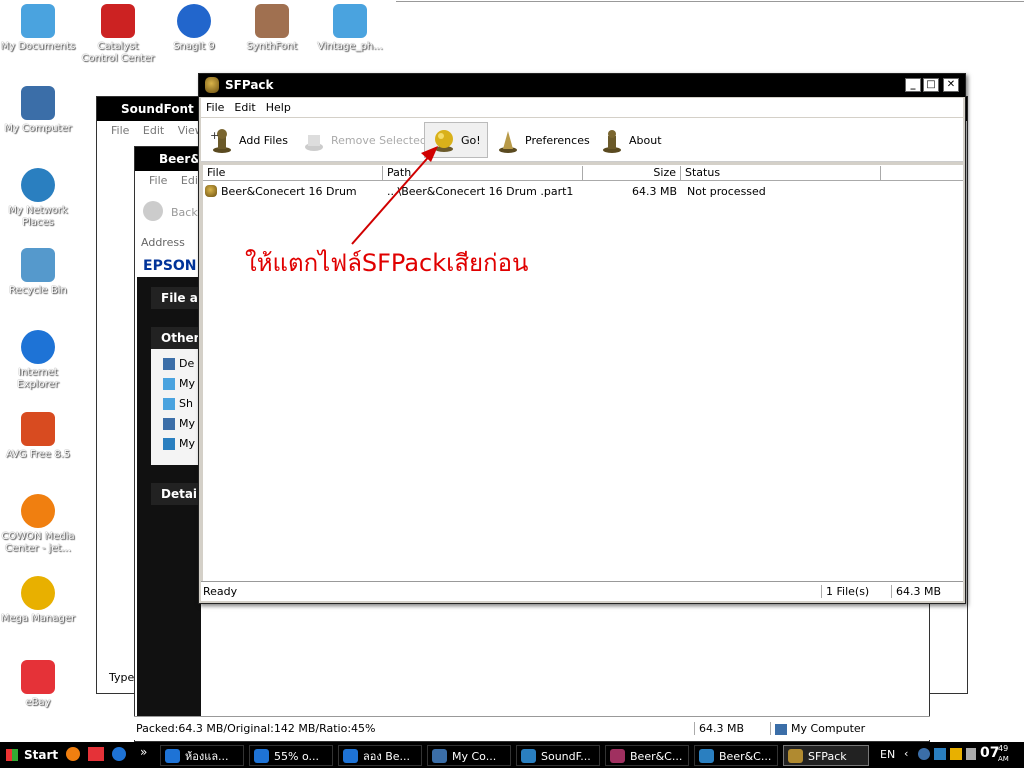 Image resolution: width=1024 pixels, height=768 pixels. I want to click on system-tray: EN ‹ 07 49 AM, so click(947, 755).